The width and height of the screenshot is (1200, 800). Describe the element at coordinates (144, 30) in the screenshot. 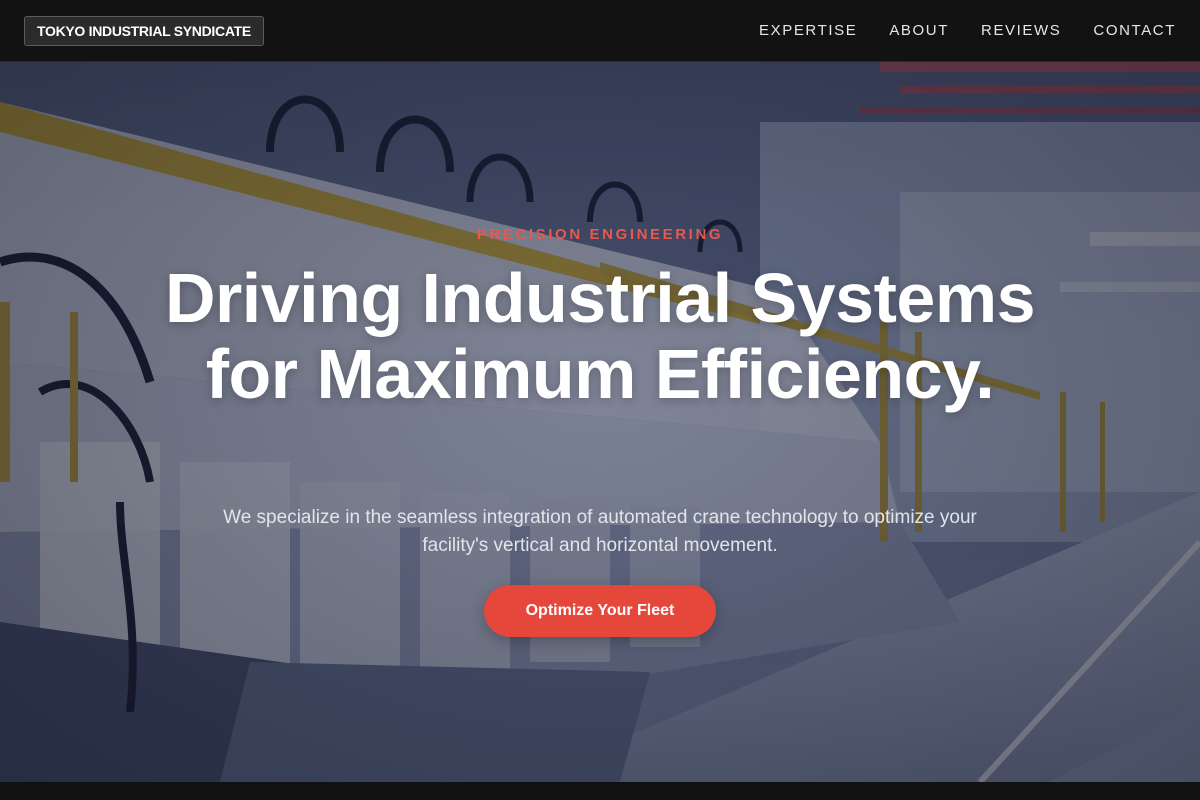

I see `brand-logo: TOKYO INDUSTRIAL SYNDICATE` at that location.